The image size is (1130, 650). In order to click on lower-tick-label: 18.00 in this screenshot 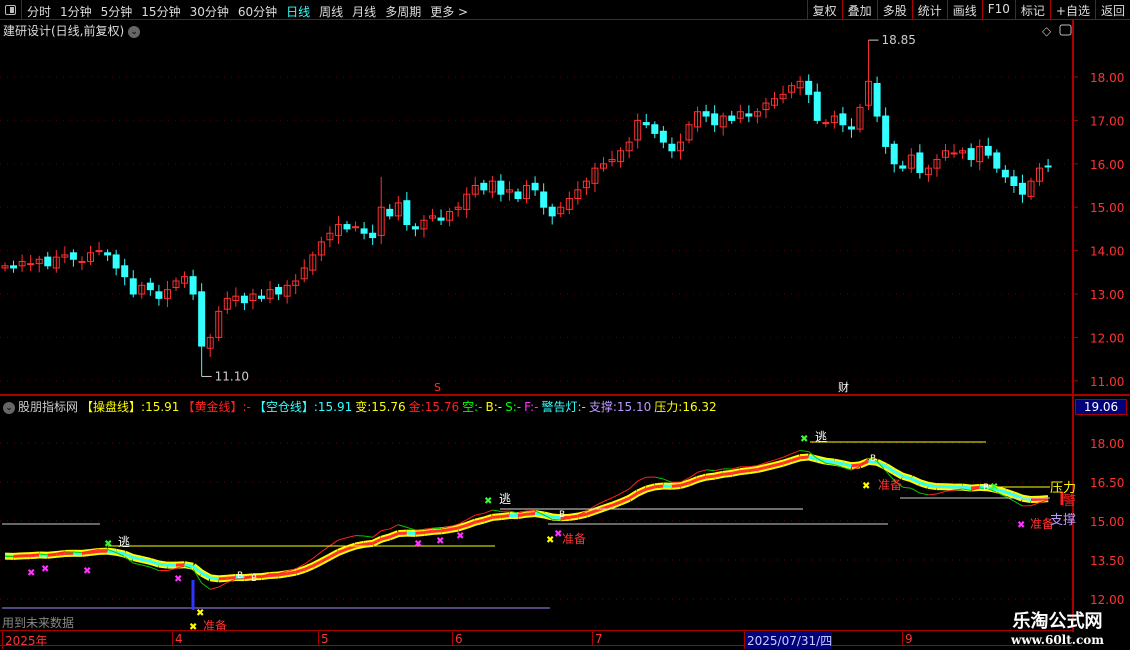, I will do `click(1107, 444)`.